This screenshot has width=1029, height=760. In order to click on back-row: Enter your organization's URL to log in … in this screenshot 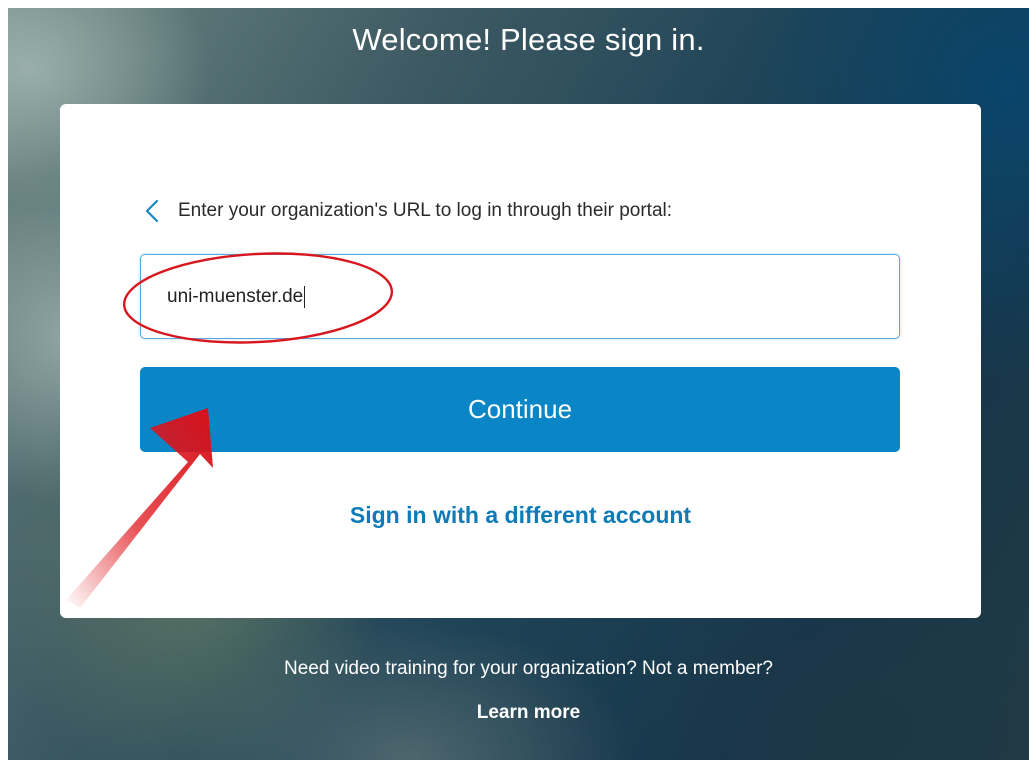, I will do `click(407, 211)`.